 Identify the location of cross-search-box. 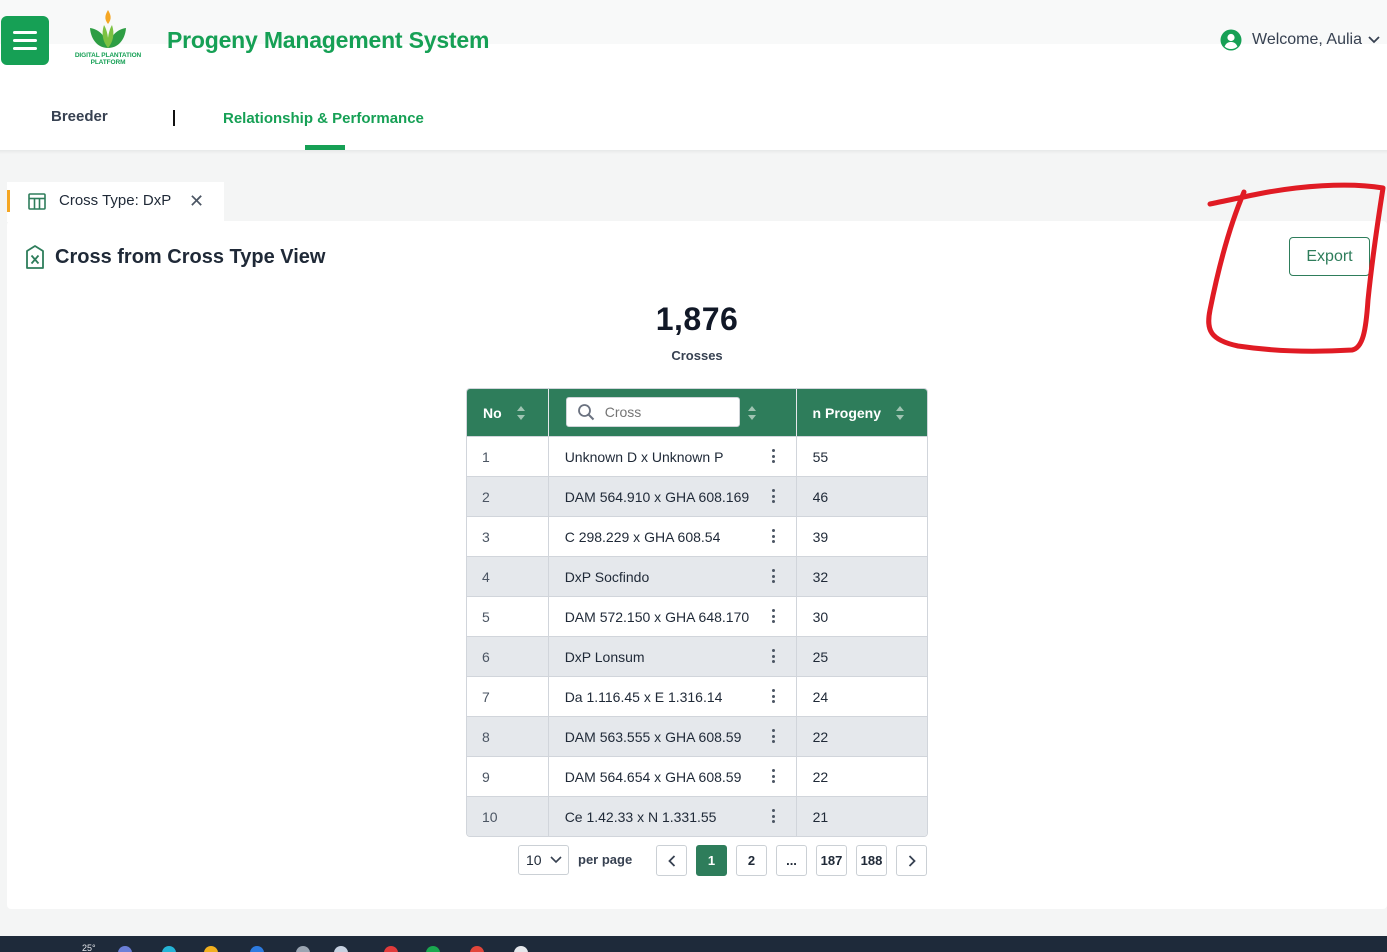
(652, 412).